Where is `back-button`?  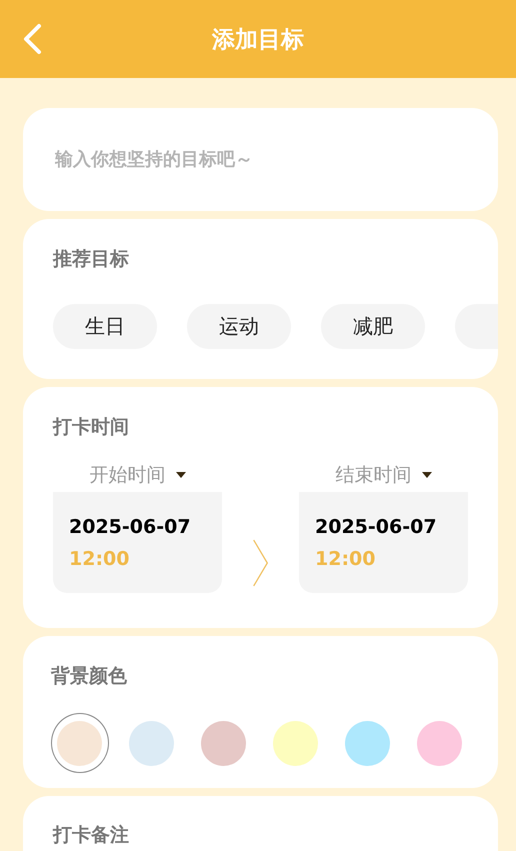
back-button is located at coordinates (32, 39).